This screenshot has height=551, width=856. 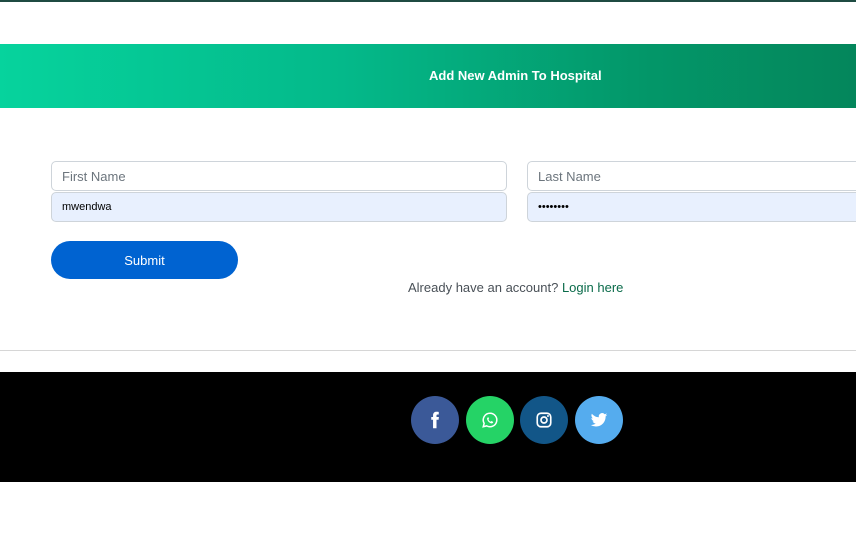 I want to click on whatsapp-icon, so click(x=490, y=420).